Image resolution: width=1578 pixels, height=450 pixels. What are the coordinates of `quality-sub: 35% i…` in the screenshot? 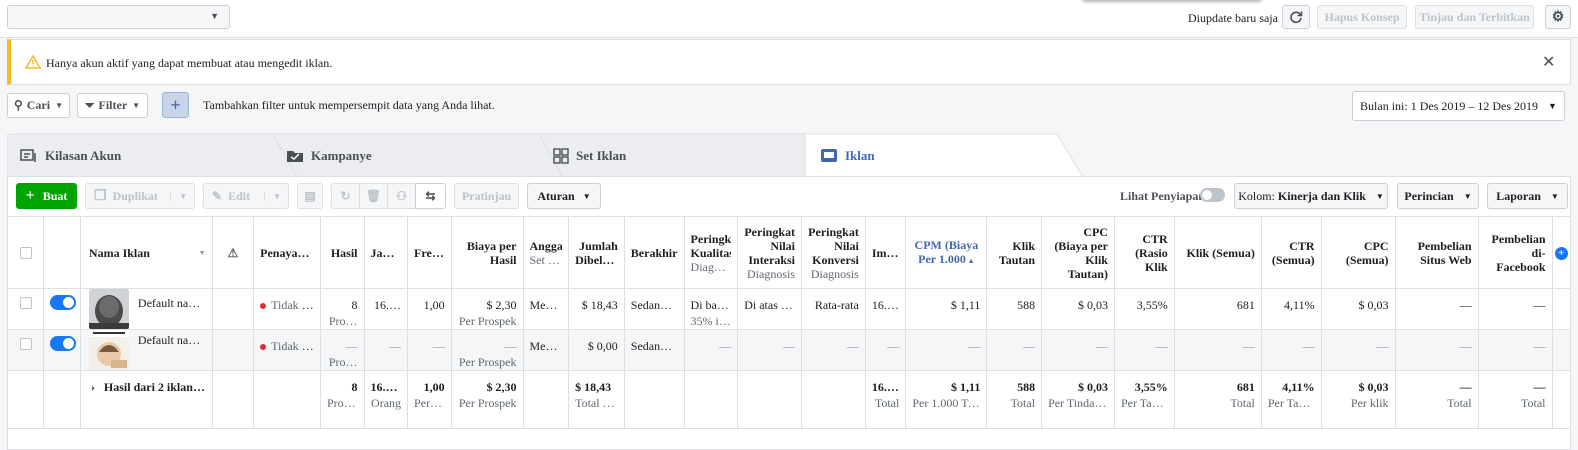 It's located at (710, 321).